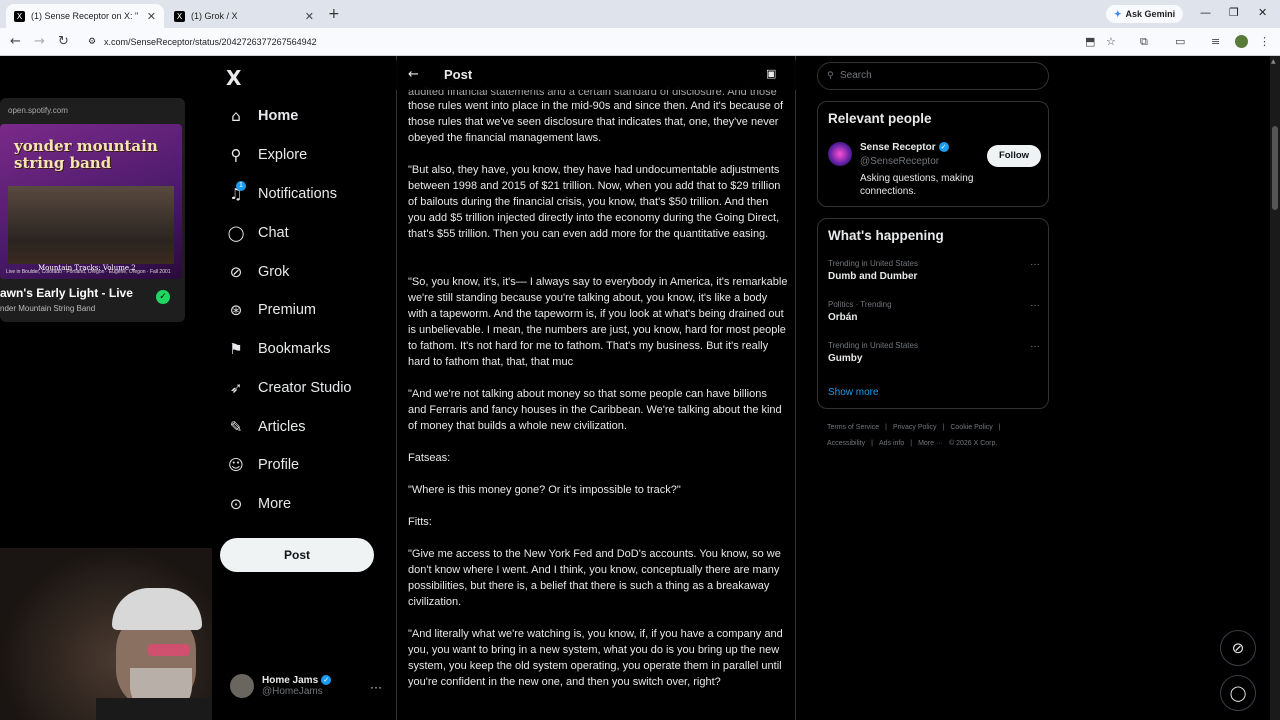  Describe the element at coordinates (258, 504) in the screenshot. I see `nav-more: ⊙ More` at that location.